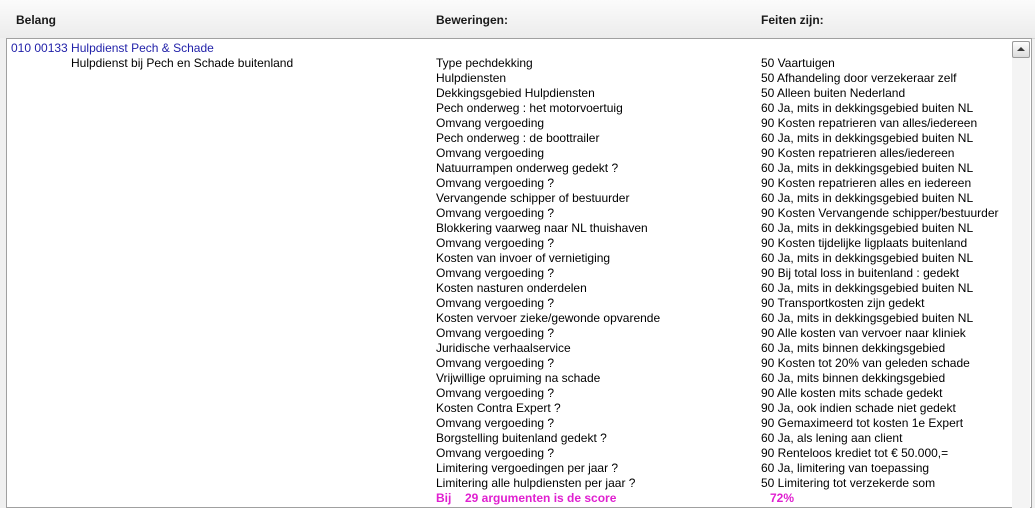  What do you see at coordinates (503, 348) in the screenshot?
I see `argument-cell: Juridische verhaalservice` at bounding box center [503, 348].